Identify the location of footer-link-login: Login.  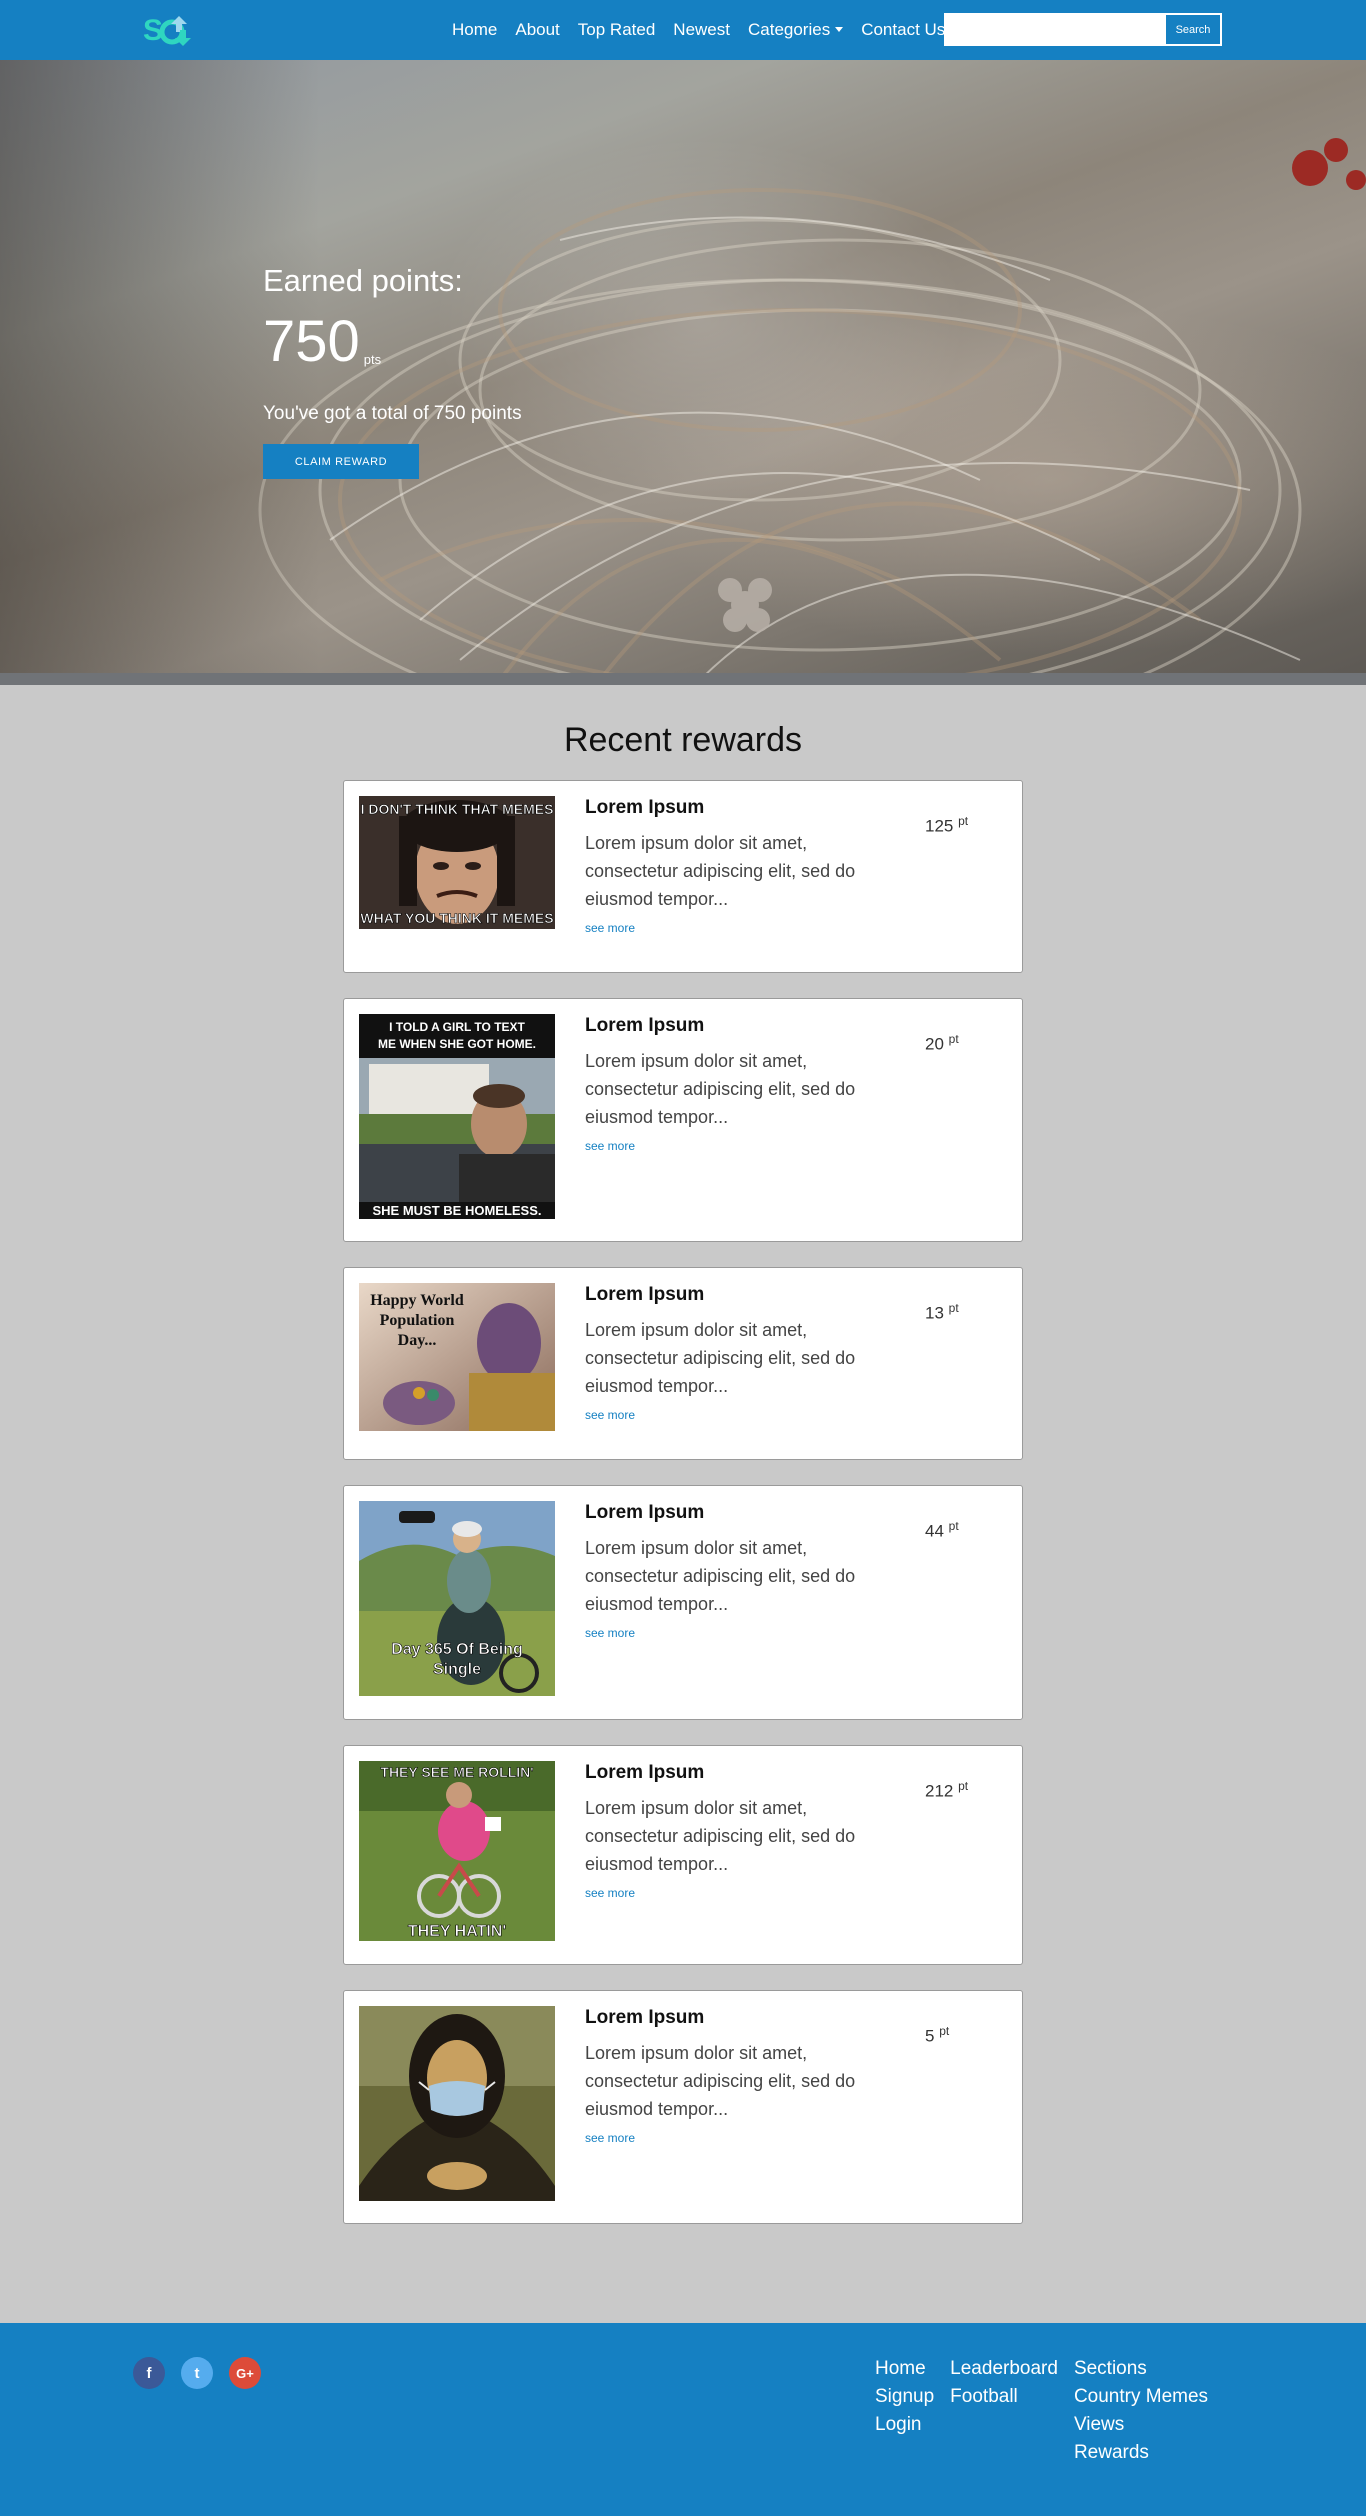
(904, 2425).